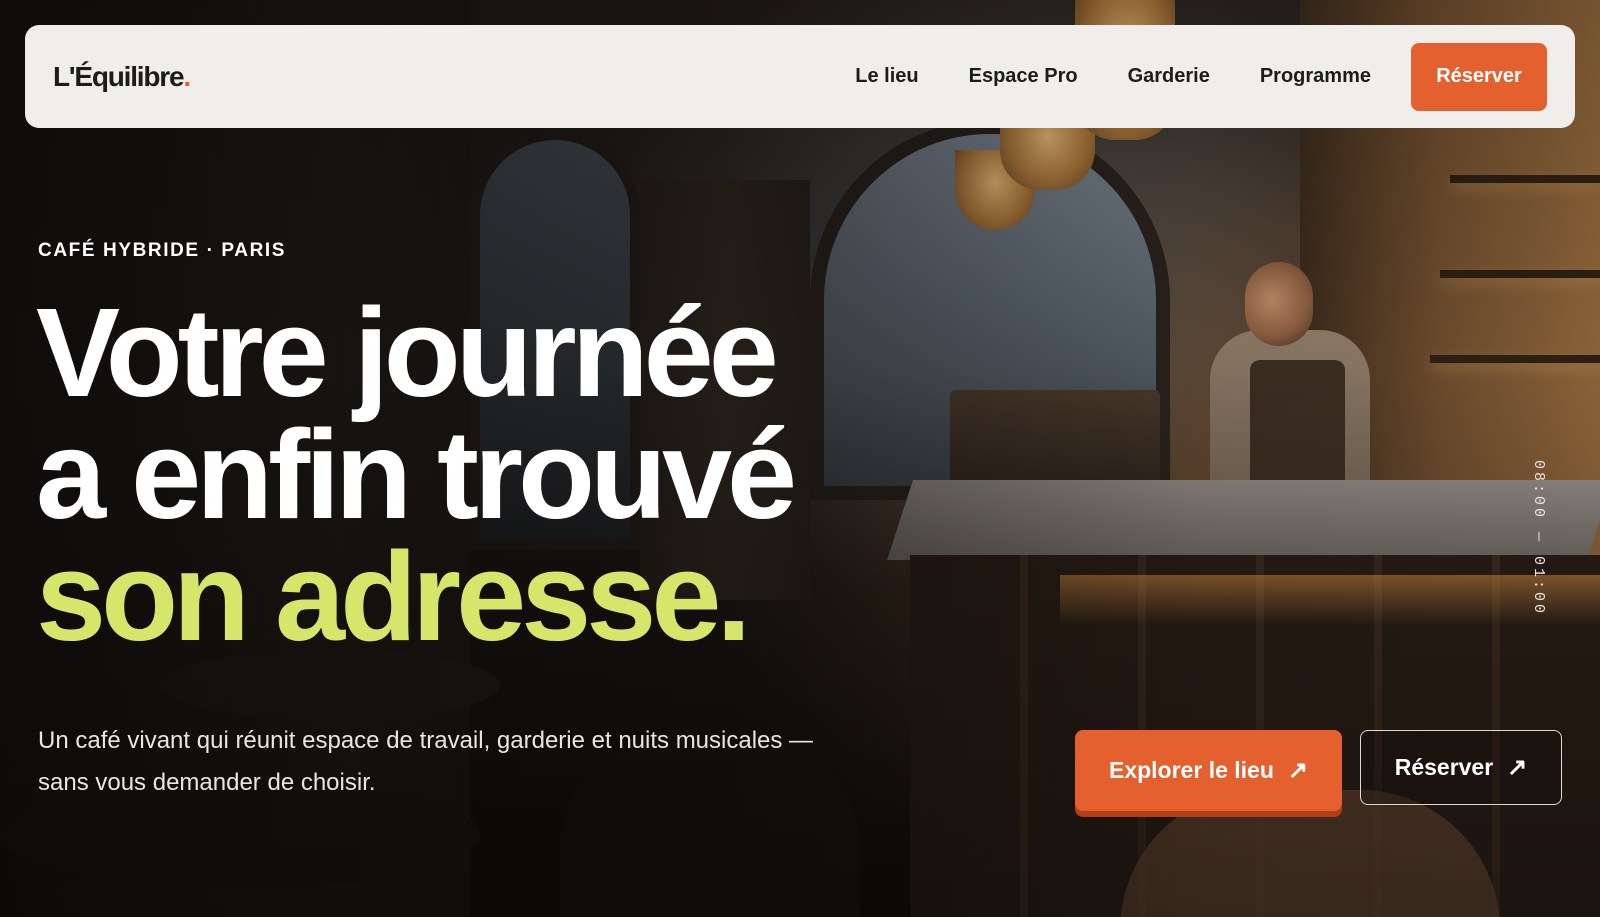  I want to click on hero-reserve-label: Réserver, so click(1444, 767).